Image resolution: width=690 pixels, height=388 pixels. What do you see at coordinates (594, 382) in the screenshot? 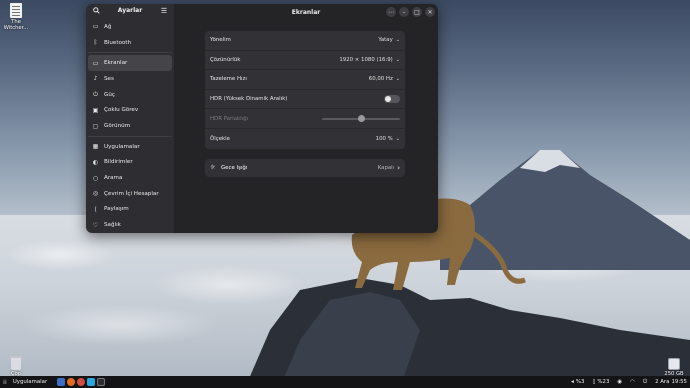
I see `battery-icon: ▯` at bounding box center [594, 382].